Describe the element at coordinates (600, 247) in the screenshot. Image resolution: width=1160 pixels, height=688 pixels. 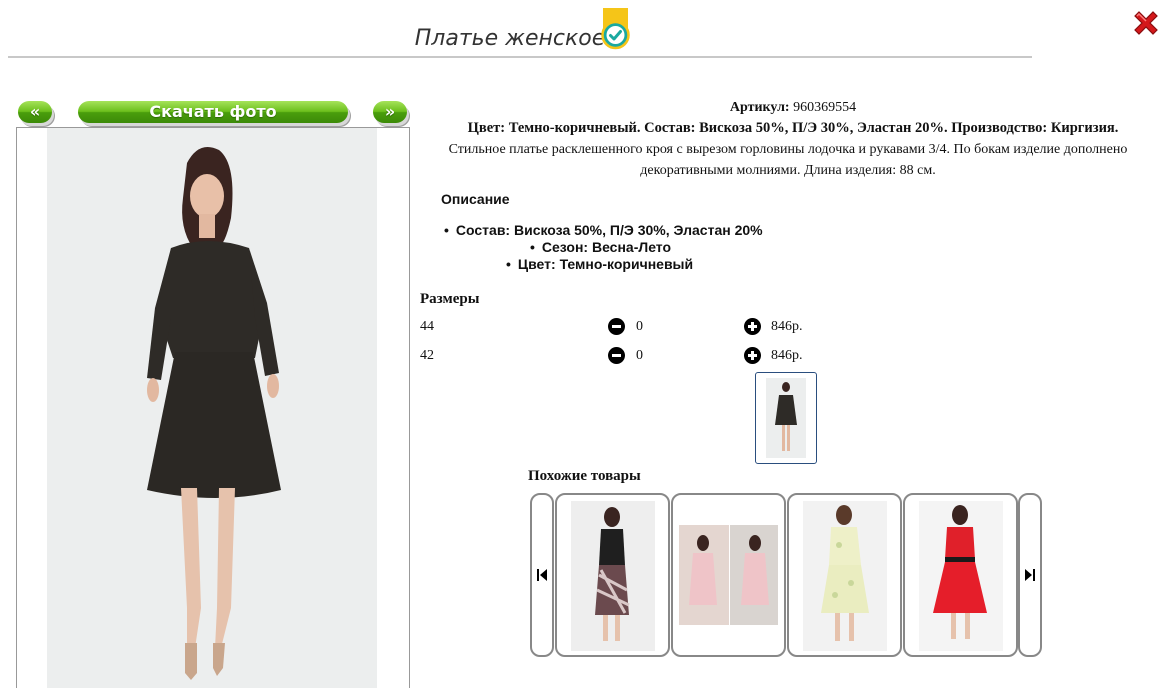
I see `description-item-season: Сезон: Весна-Лето` at that location.